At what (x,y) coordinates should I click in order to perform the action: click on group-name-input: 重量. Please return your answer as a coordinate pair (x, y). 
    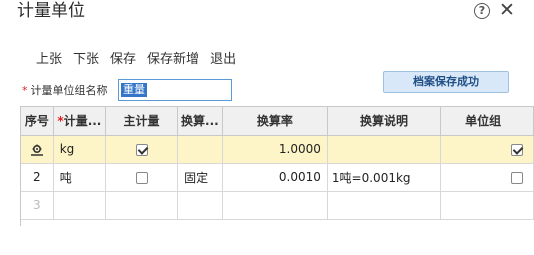
    Looking at the image, I should click on (175, 90).